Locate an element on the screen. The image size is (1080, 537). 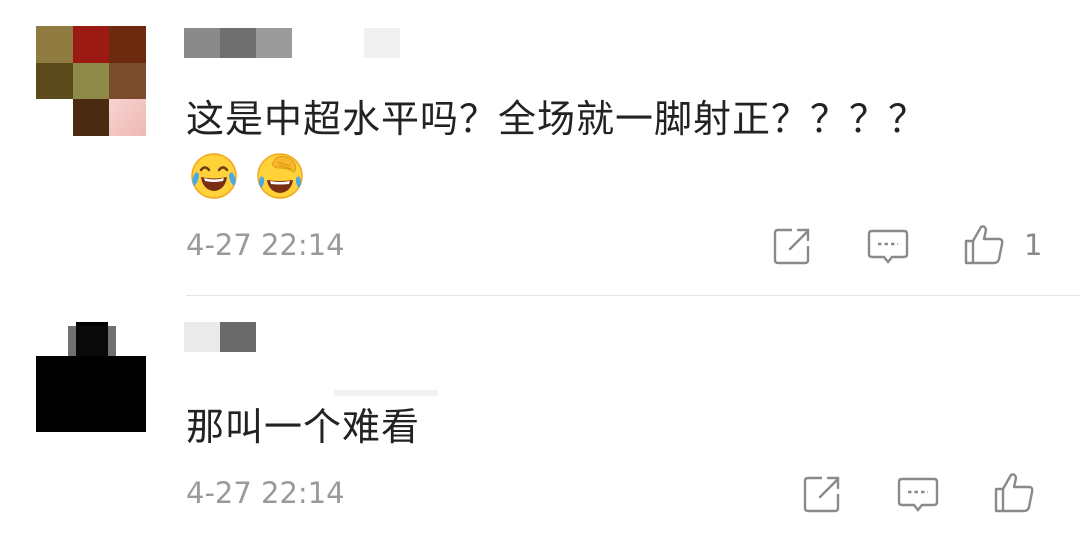
laughing-tears-emoji is located at coordinates (214, 176).